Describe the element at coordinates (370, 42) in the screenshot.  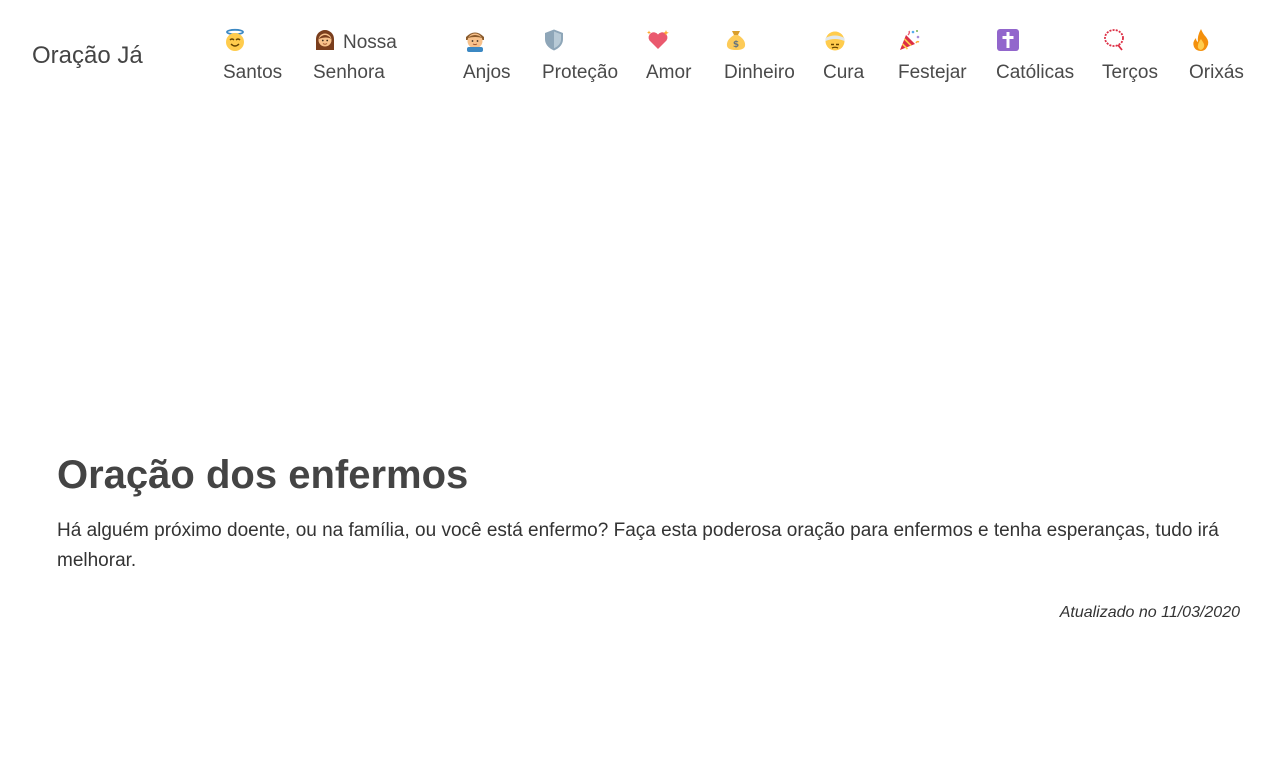
I see `nav-label-nossa: Nossa` at that location.